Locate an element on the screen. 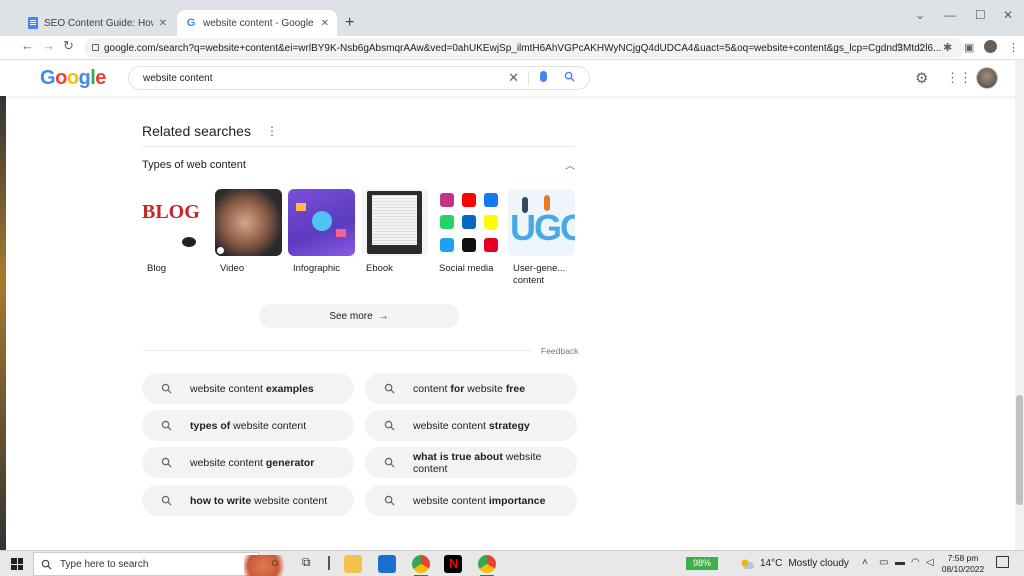 The image size is (1024, 576). tablet-icon: ▭ is located at coordinates (883, 562).